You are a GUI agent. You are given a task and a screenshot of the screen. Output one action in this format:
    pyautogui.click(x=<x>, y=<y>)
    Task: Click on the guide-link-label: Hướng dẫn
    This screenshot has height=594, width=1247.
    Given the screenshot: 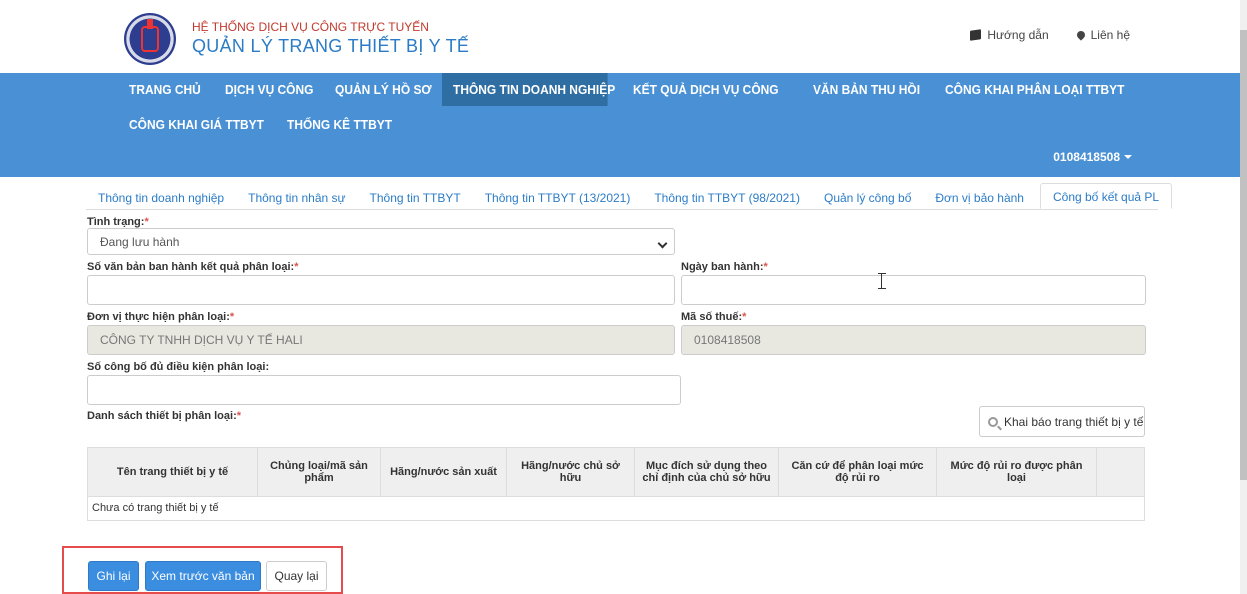 What is the action you would take?
    pyautogui.click(x=1018, y=35)
    